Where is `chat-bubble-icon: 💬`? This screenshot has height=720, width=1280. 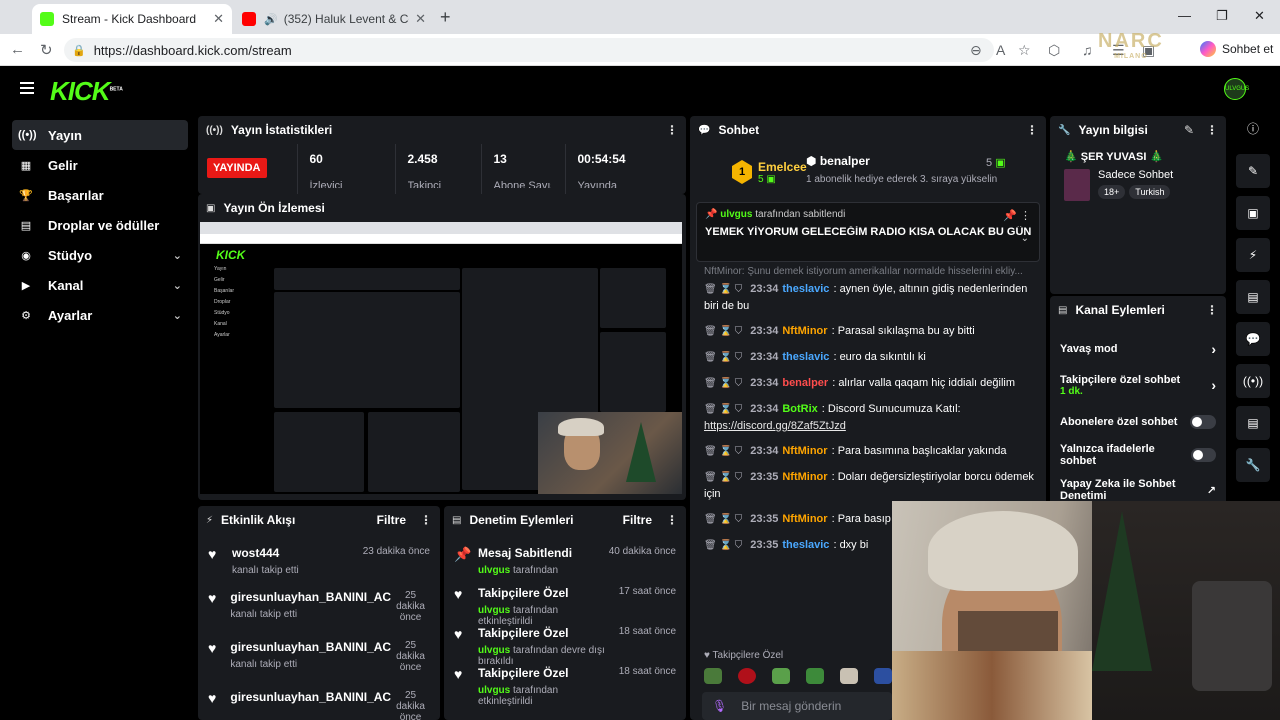 chat-bubble-icon: 💬 is located at coordinates (1253, 339).